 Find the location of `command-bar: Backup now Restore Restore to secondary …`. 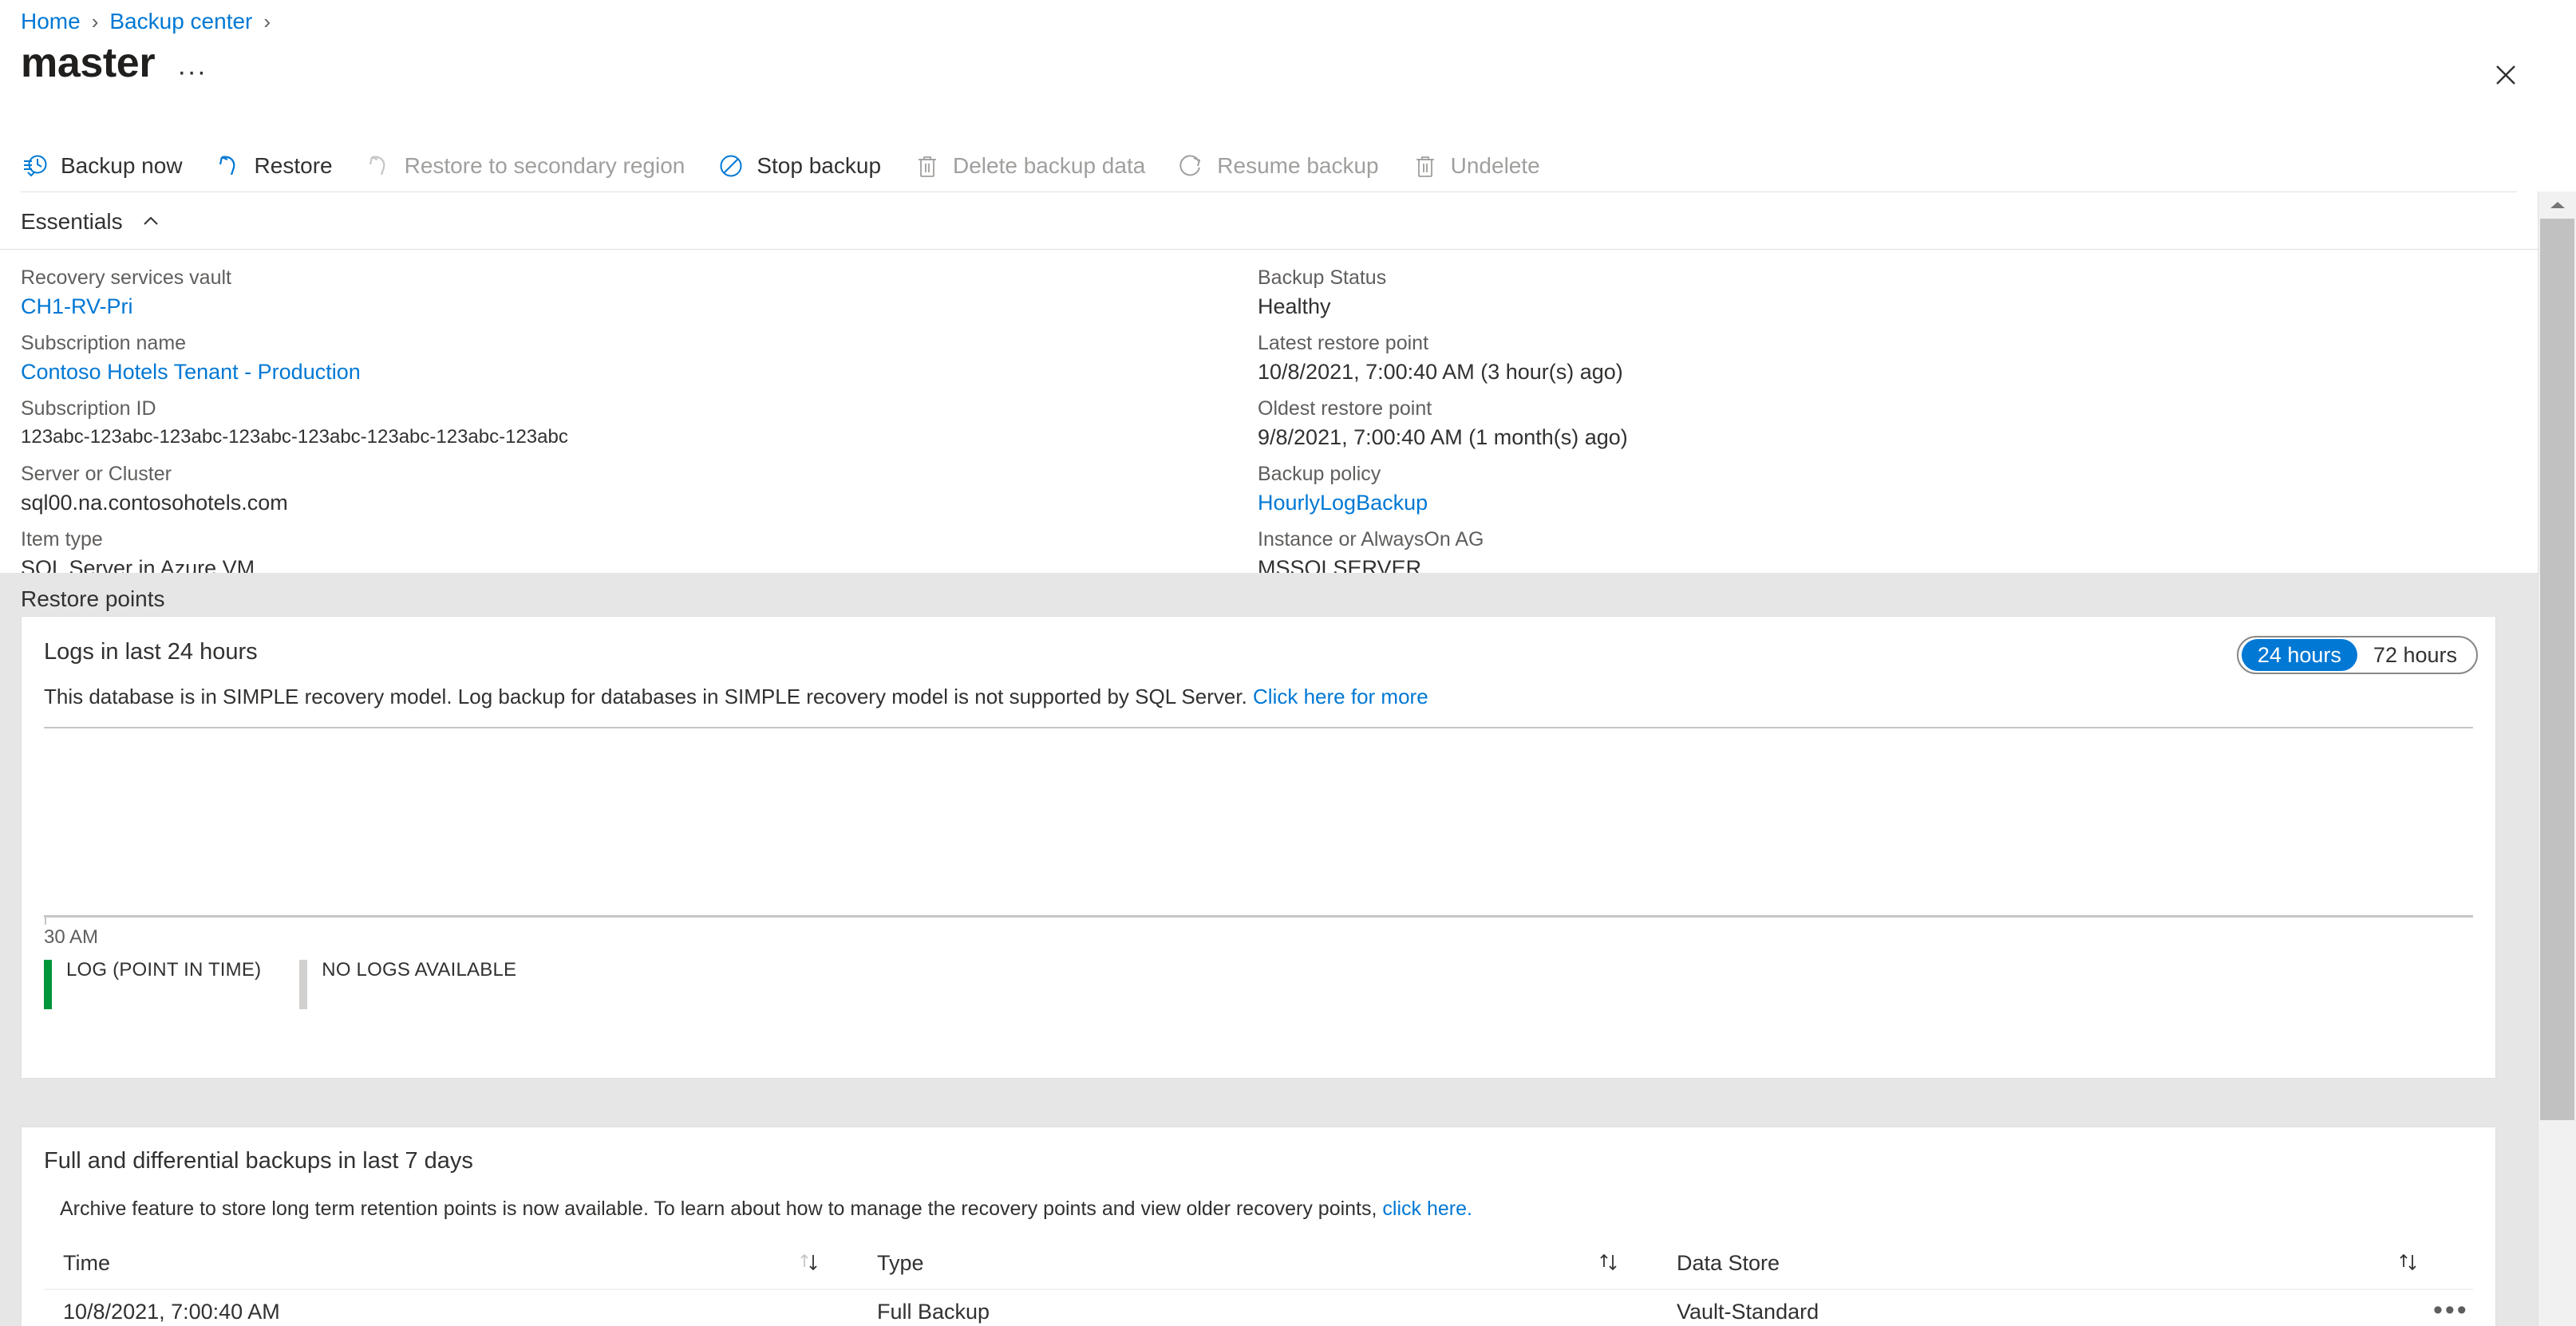

command-bar: Backup now Restore Restore to secondary … is located at coordinates (796, 166).